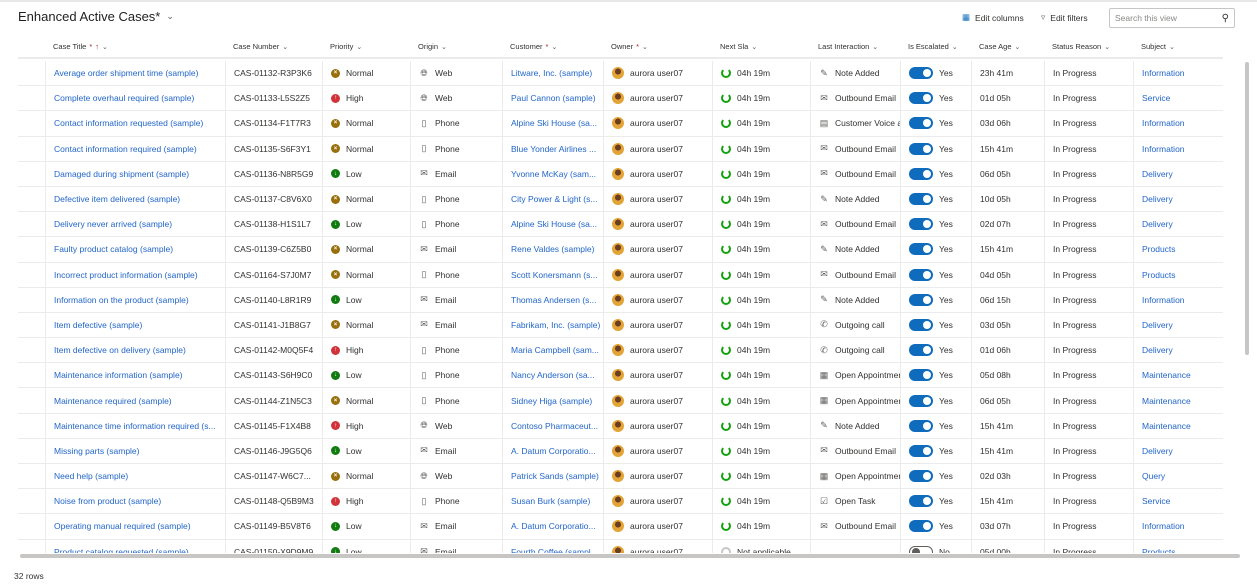 This screenshot has height=585, width=1257. What do you see at coordinates (1247, 208) in the screenshot?
I see `vertical-scrollbar` at bounding box center [1247, 208].